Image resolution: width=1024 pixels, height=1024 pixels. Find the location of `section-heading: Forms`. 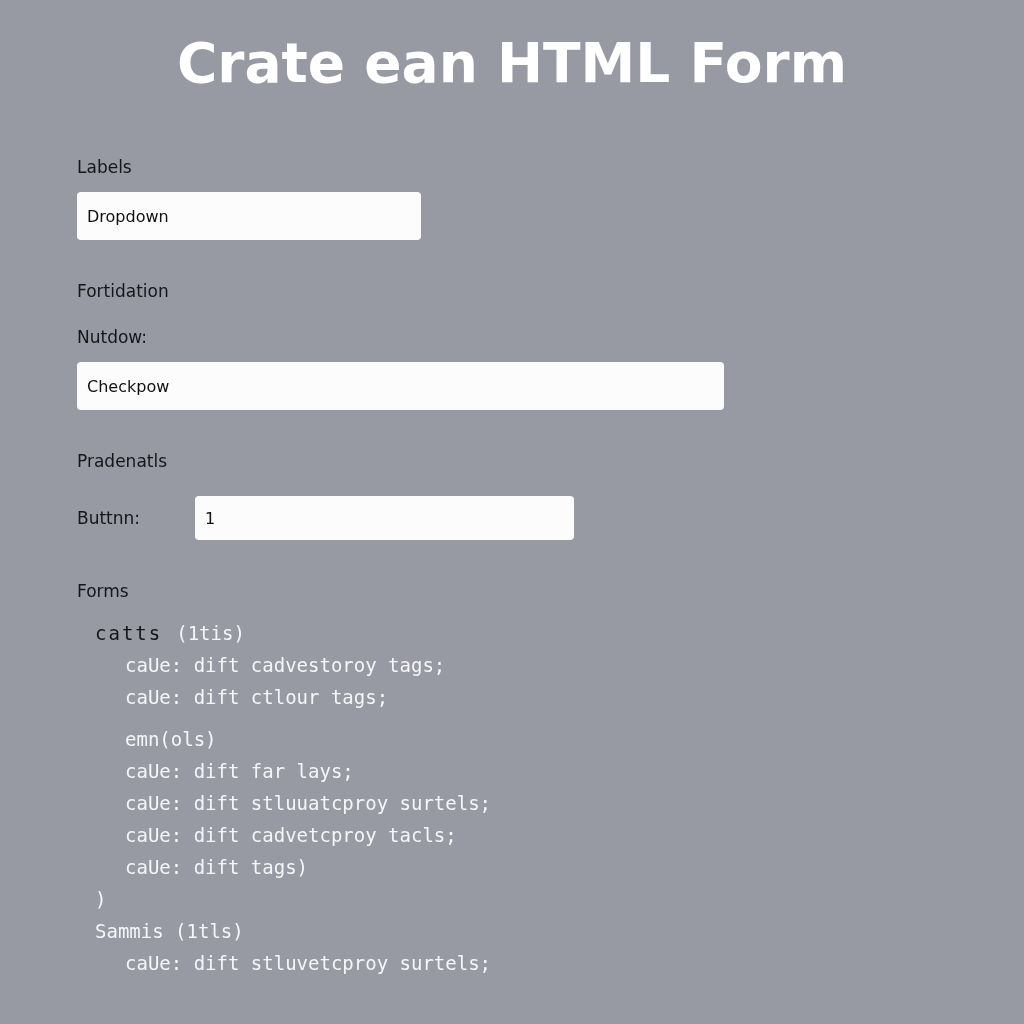

section-heading: Forms is located at coordinates (103, 591).